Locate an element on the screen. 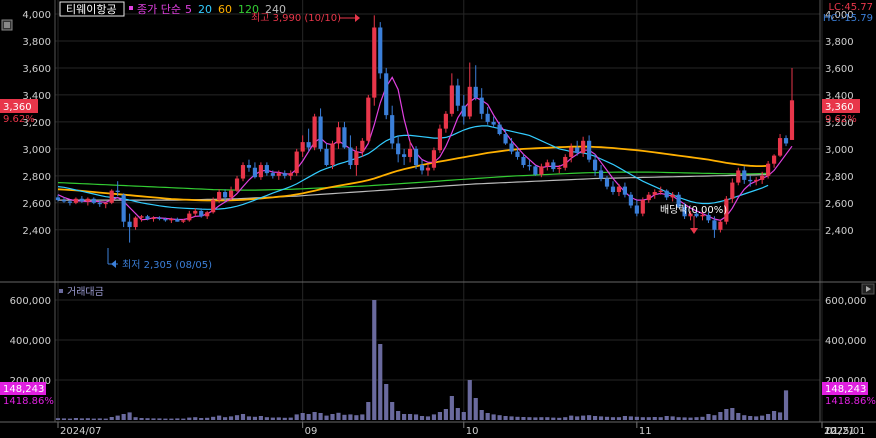 This screenshot has width=876, height=438. y-tick-label: 2,400 is located at coordinates (839, 231).